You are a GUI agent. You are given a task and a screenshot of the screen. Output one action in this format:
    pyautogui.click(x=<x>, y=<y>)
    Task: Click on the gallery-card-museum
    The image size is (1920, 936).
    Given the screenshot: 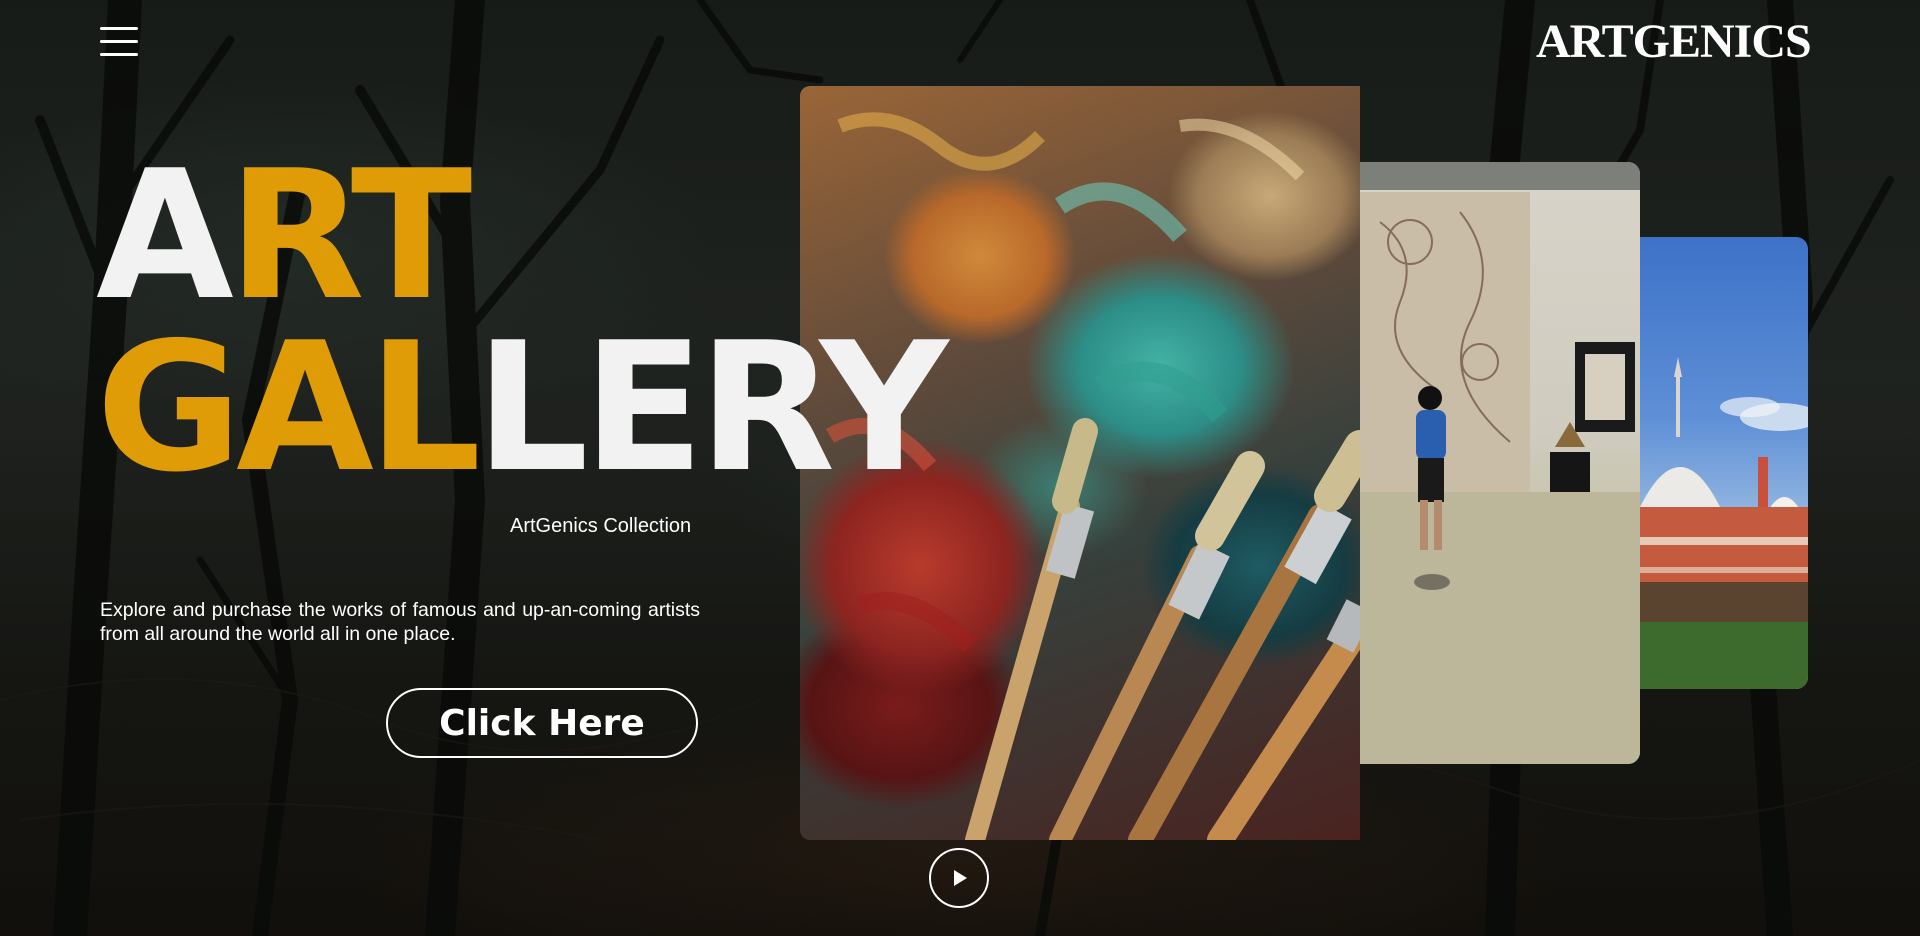 What is the action you would take?
    pyautogui.click(x=1500, y=463)
    